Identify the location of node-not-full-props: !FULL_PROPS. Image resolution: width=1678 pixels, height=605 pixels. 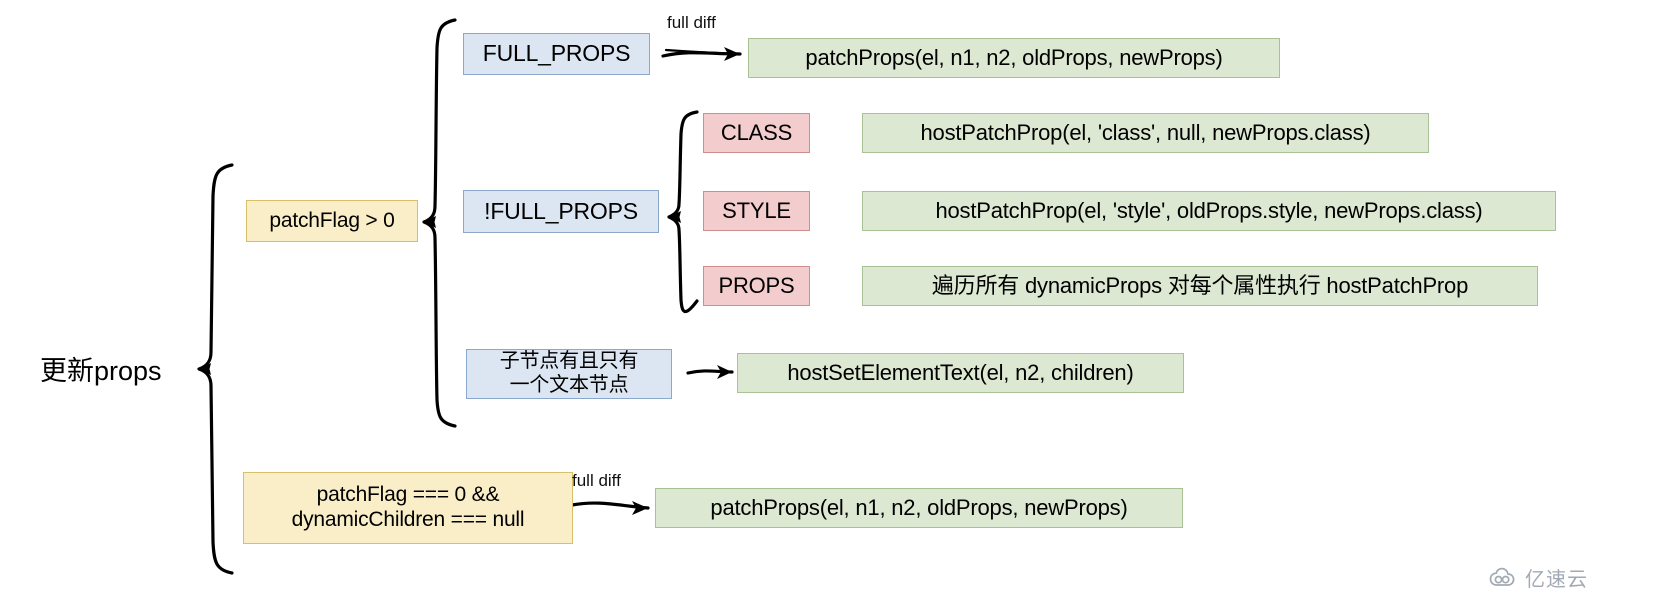
(561, 211).